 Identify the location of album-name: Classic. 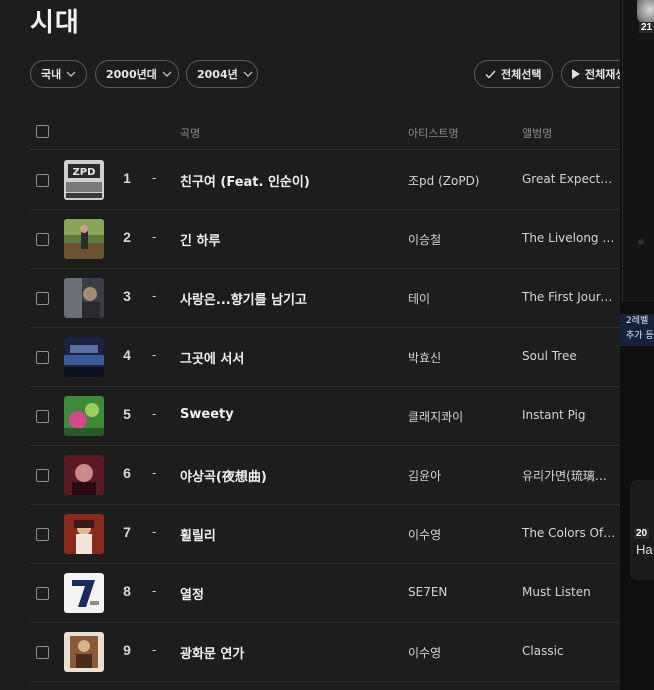
(569, 651).